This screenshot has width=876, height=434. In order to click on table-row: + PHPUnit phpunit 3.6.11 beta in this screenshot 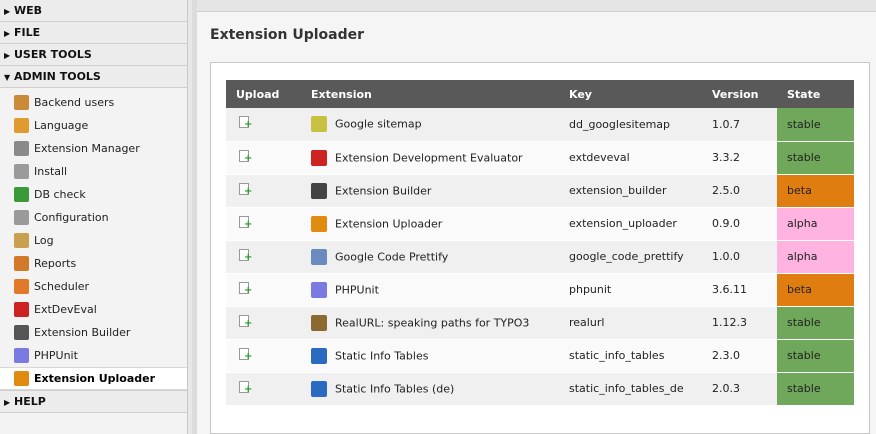, I will do `click(540, 290)`.